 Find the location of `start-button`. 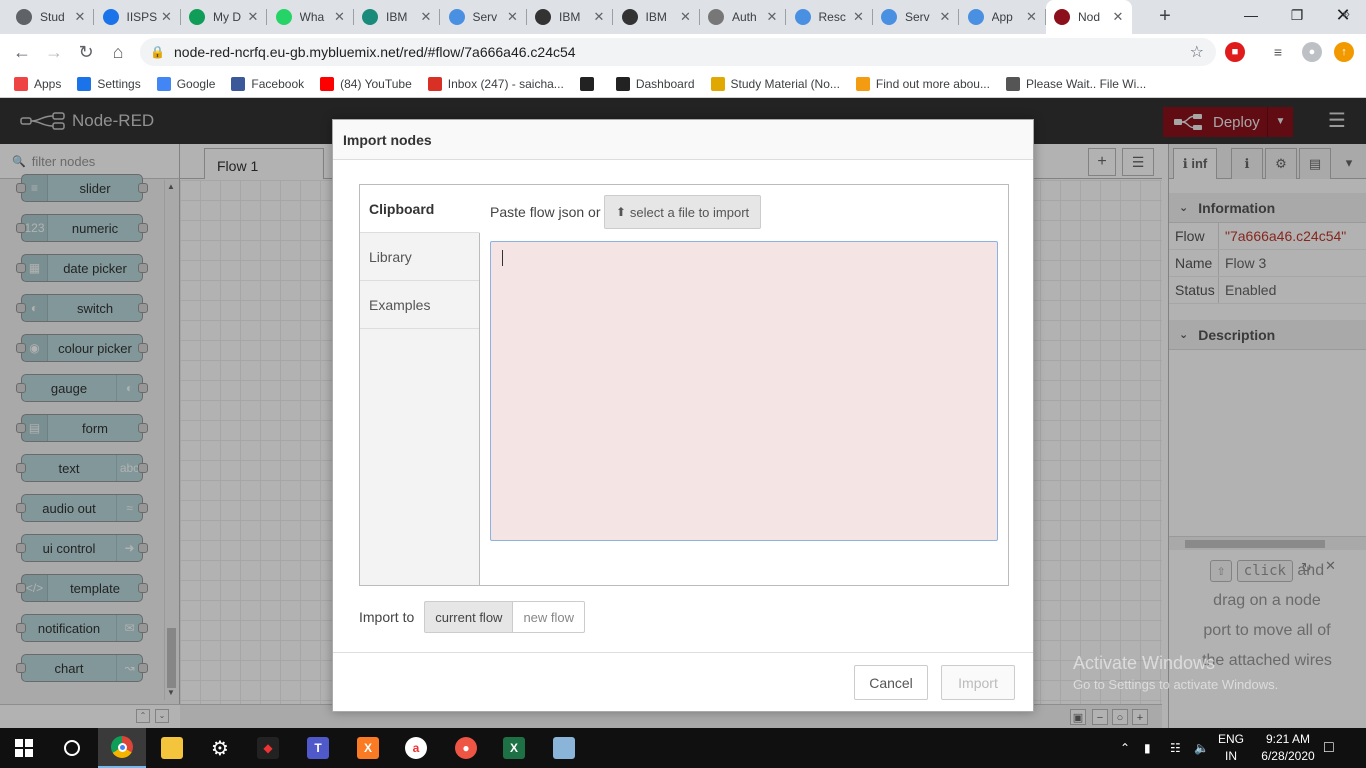

start-button is located at coordinates (24, 748).